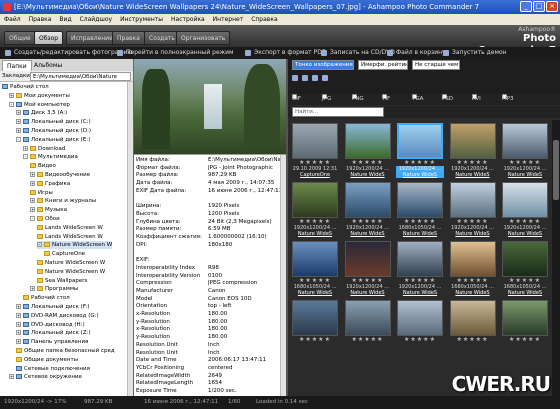 The height and width of the screenshot is (409, 560). I want to click on path-field: E:\Мультимедиа\Обои\Nature, so click(80, 76).